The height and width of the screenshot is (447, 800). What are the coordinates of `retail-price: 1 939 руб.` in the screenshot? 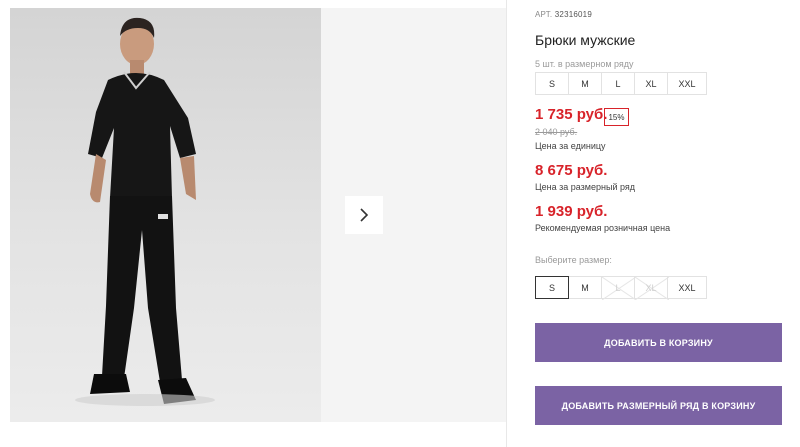 It's located at (571, 211).